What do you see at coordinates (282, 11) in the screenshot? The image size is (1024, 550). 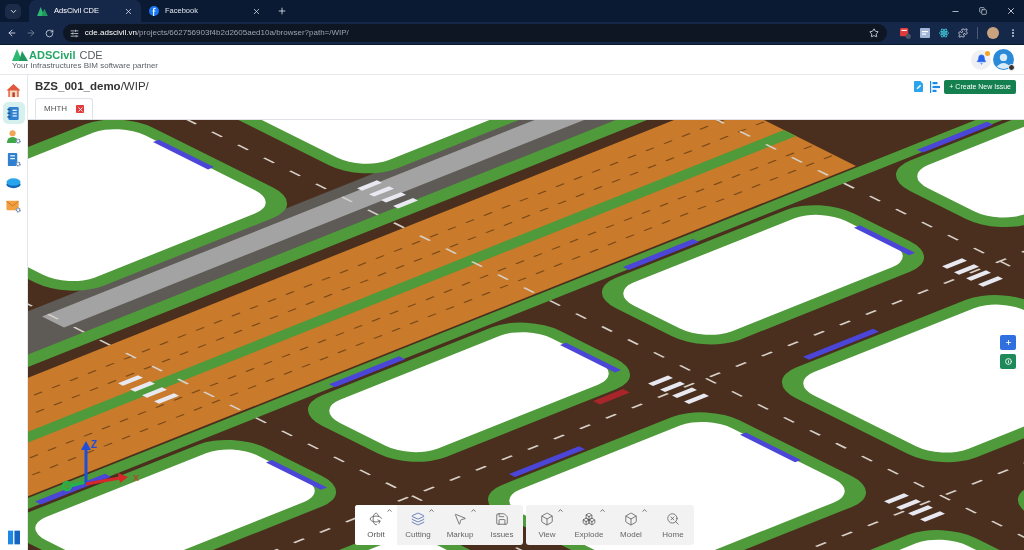 I see `new-tab-icon` at bounding box center [282, 11].